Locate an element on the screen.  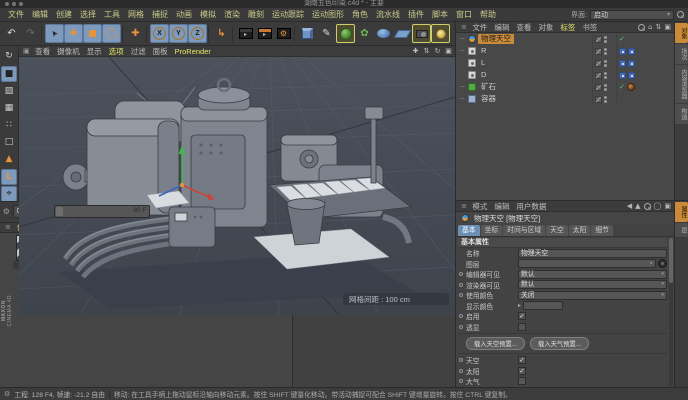
lock-y-axis-button: Y is located at coordinates (178, 33).